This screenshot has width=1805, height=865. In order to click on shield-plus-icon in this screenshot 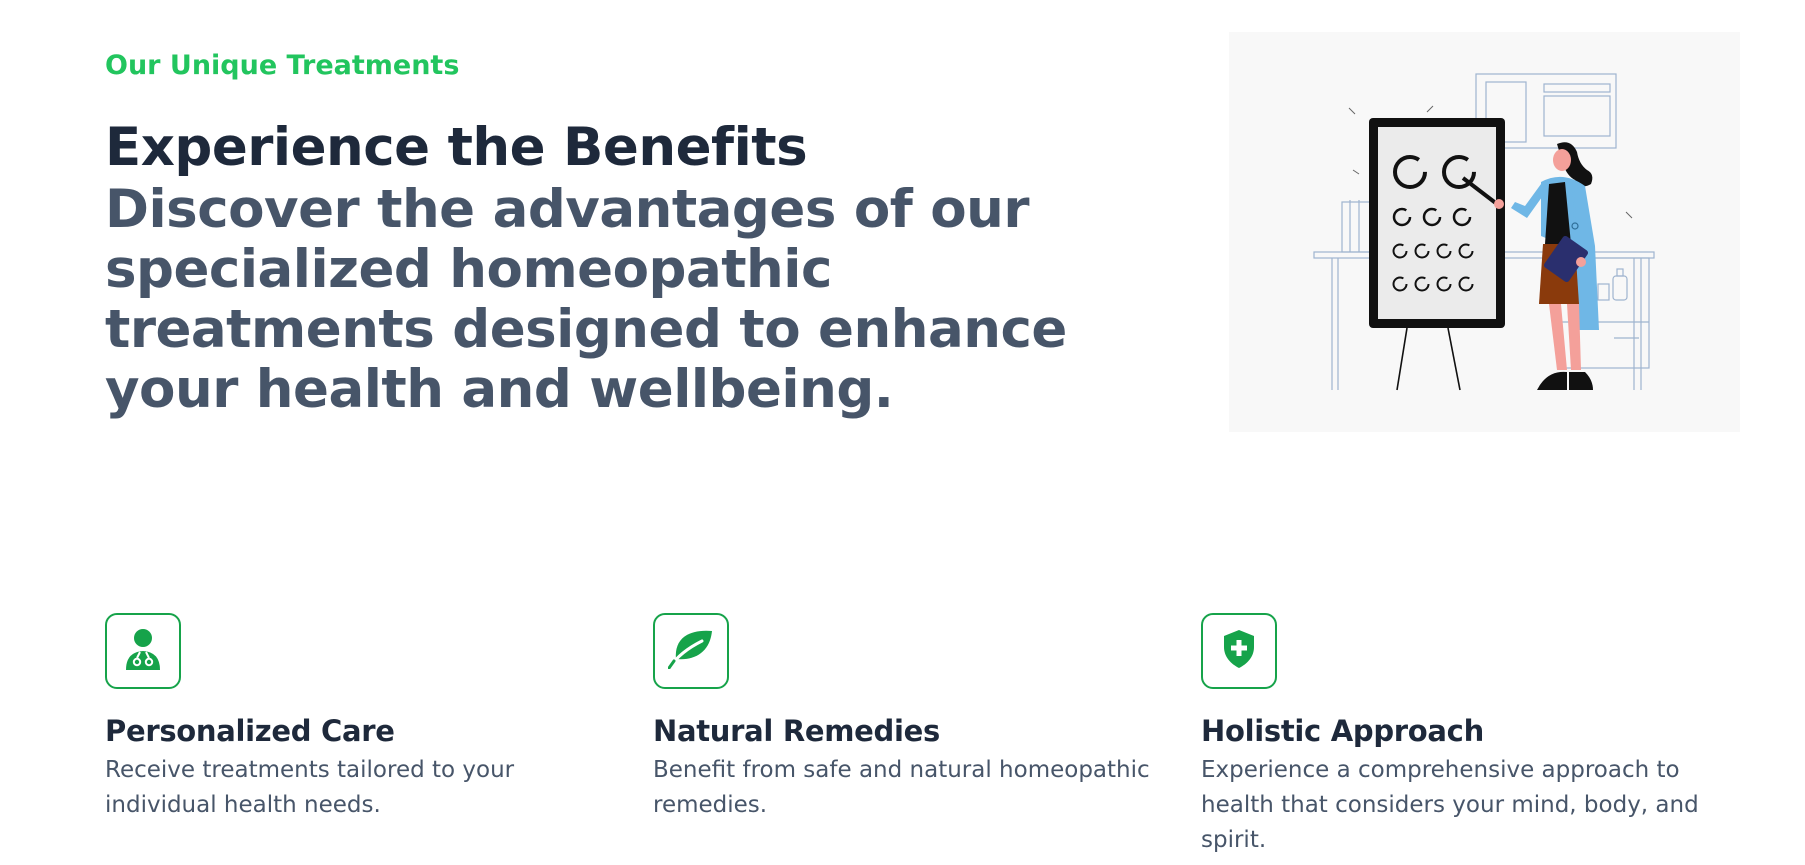, I will do `click(1239, 651)`.